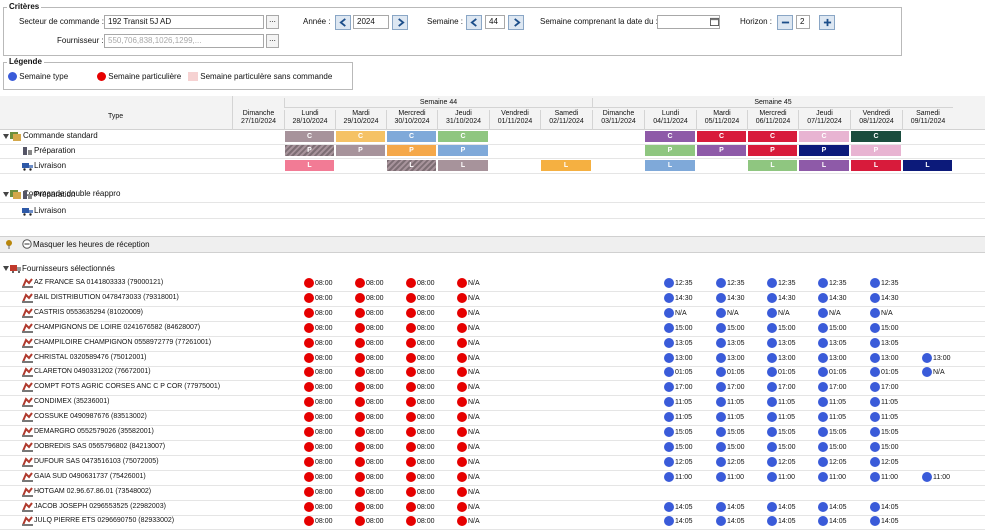  I want to click on calendar-icon, so click(714, 21).